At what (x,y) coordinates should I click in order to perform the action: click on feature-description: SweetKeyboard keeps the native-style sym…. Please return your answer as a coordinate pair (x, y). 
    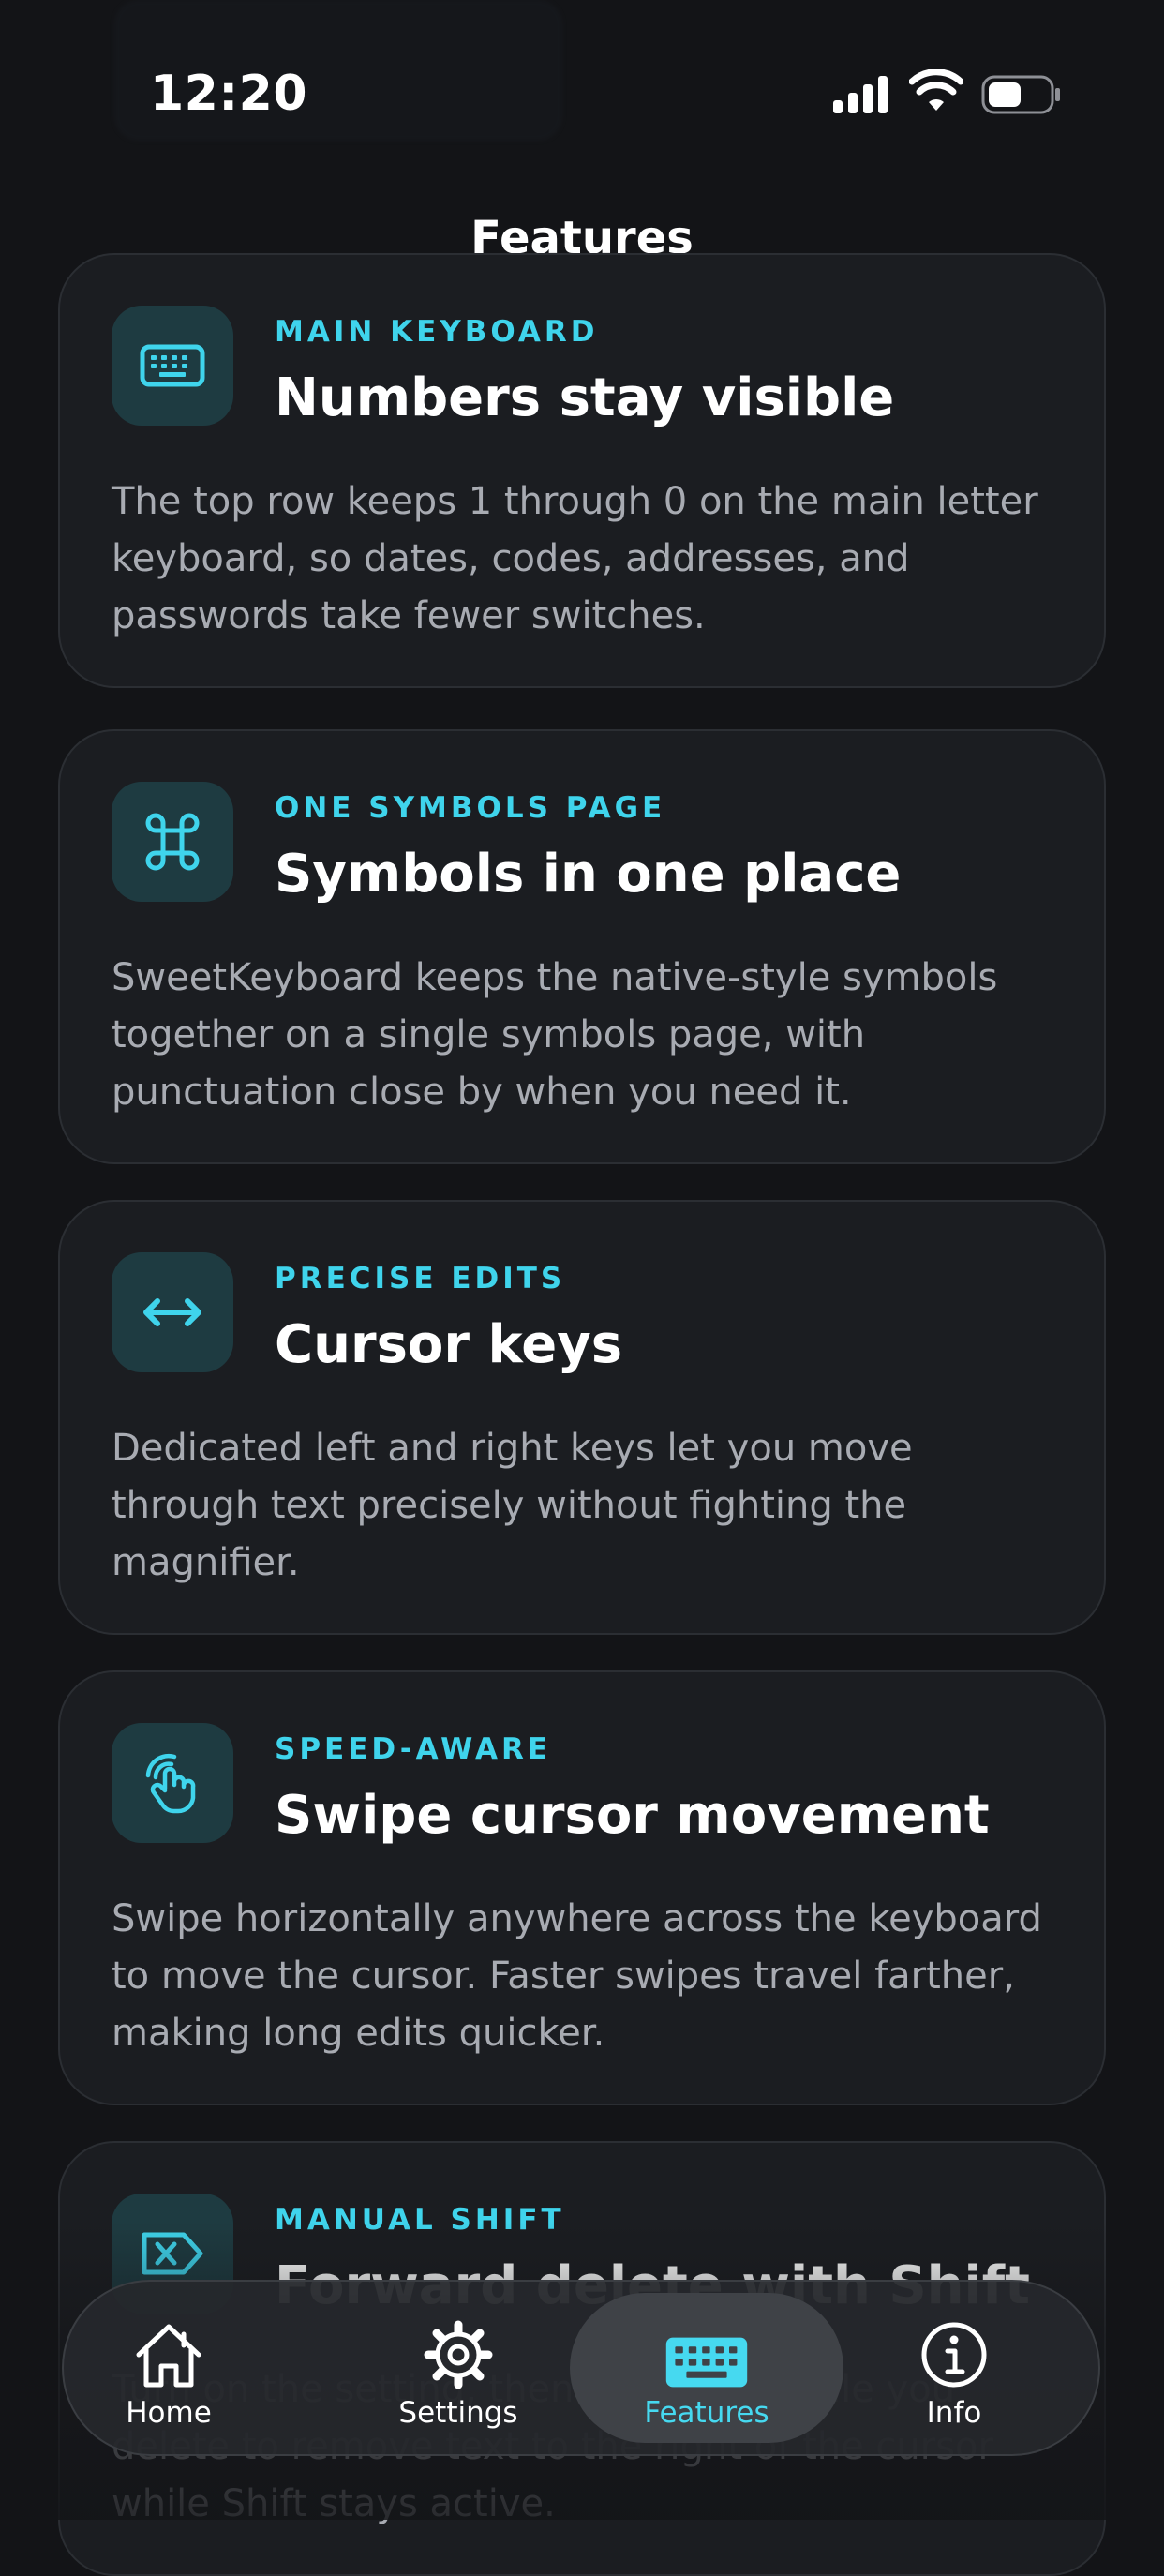
    Looking at the image, I should click on (555, 1035).